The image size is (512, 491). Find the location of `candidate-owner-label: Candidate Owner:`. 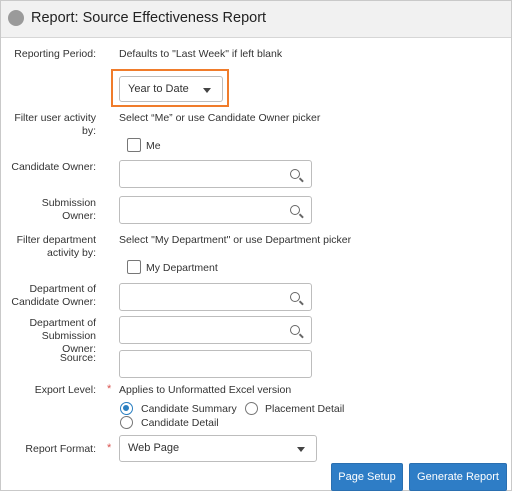

candidate-owner-label: Candidate Owner: is located at coordinates (53, 167).